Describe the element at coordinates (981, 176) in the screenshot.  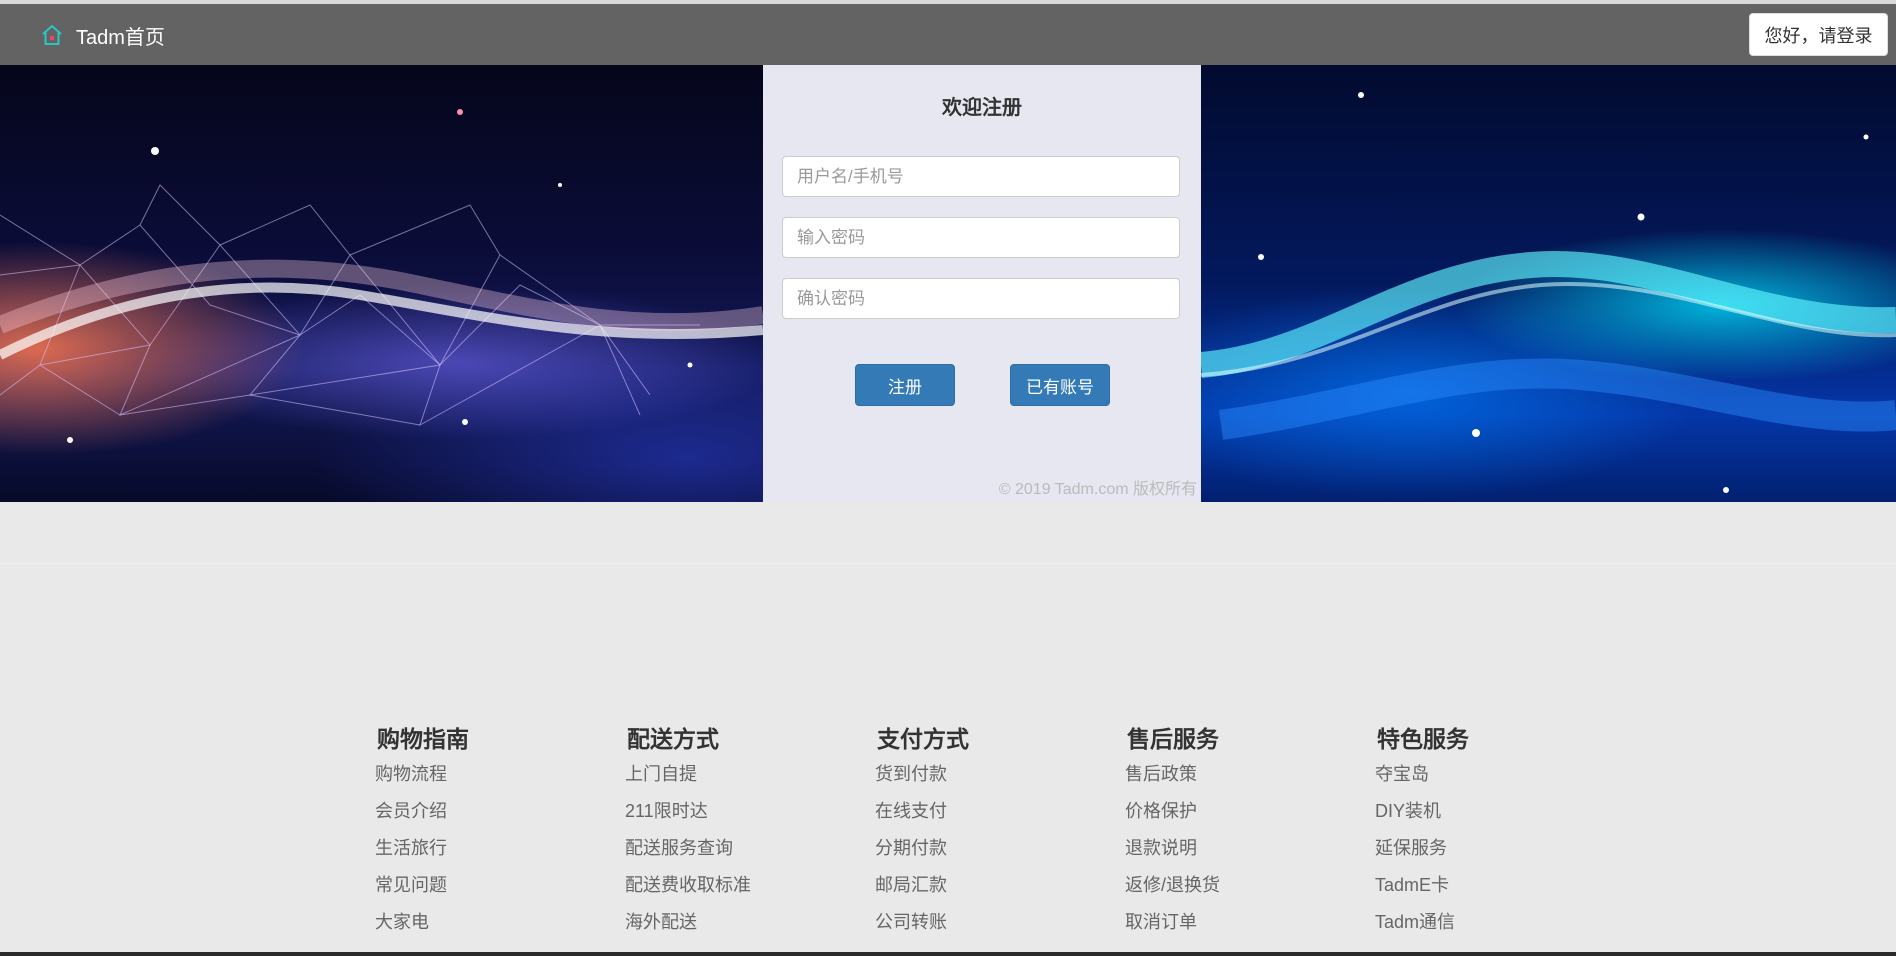
I see `username-input` at that location.